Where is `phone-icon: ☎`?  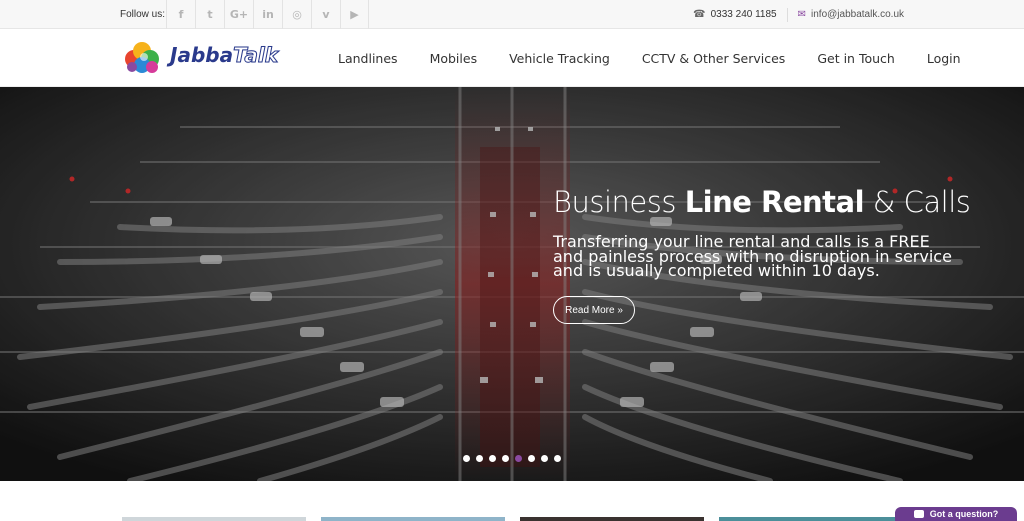
phone-icon: ☎ is located at coordinates (699, 14).